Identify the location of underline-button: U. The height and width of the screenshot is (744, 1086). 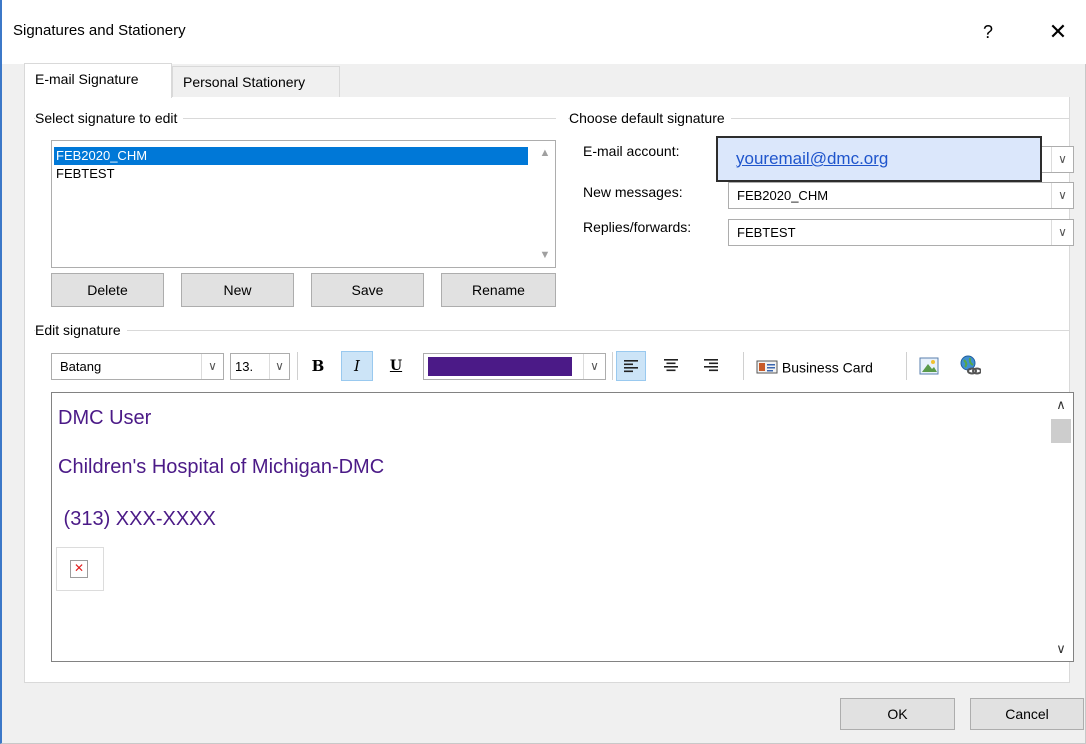
(396, 366).